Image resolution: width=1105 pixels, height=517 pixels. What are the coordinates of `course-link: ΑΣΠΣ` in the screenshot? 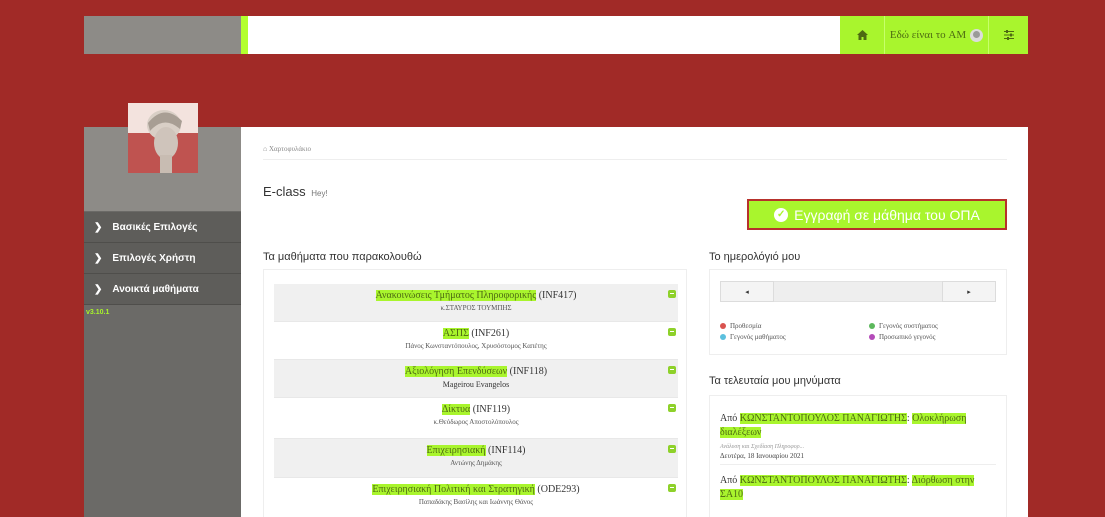 It's located at (455, 333).